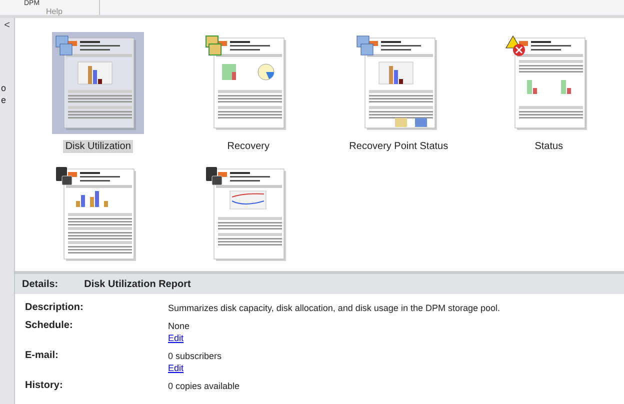 The height and width of the screenshot is (404, 624). I want to click on details-label: Details:, so click(40, 285).